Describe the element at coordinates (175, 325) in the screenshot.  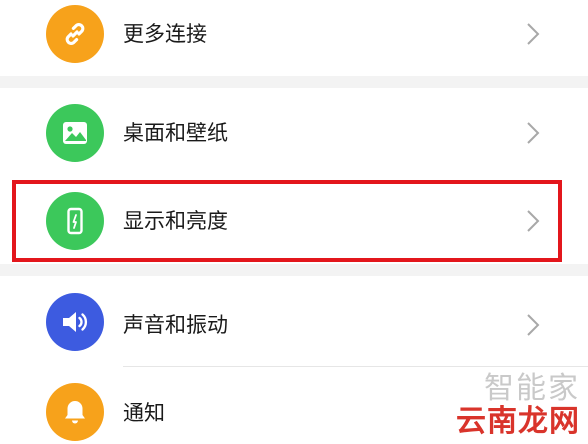
I see `settings-item-label: 声音和振动` at that location.